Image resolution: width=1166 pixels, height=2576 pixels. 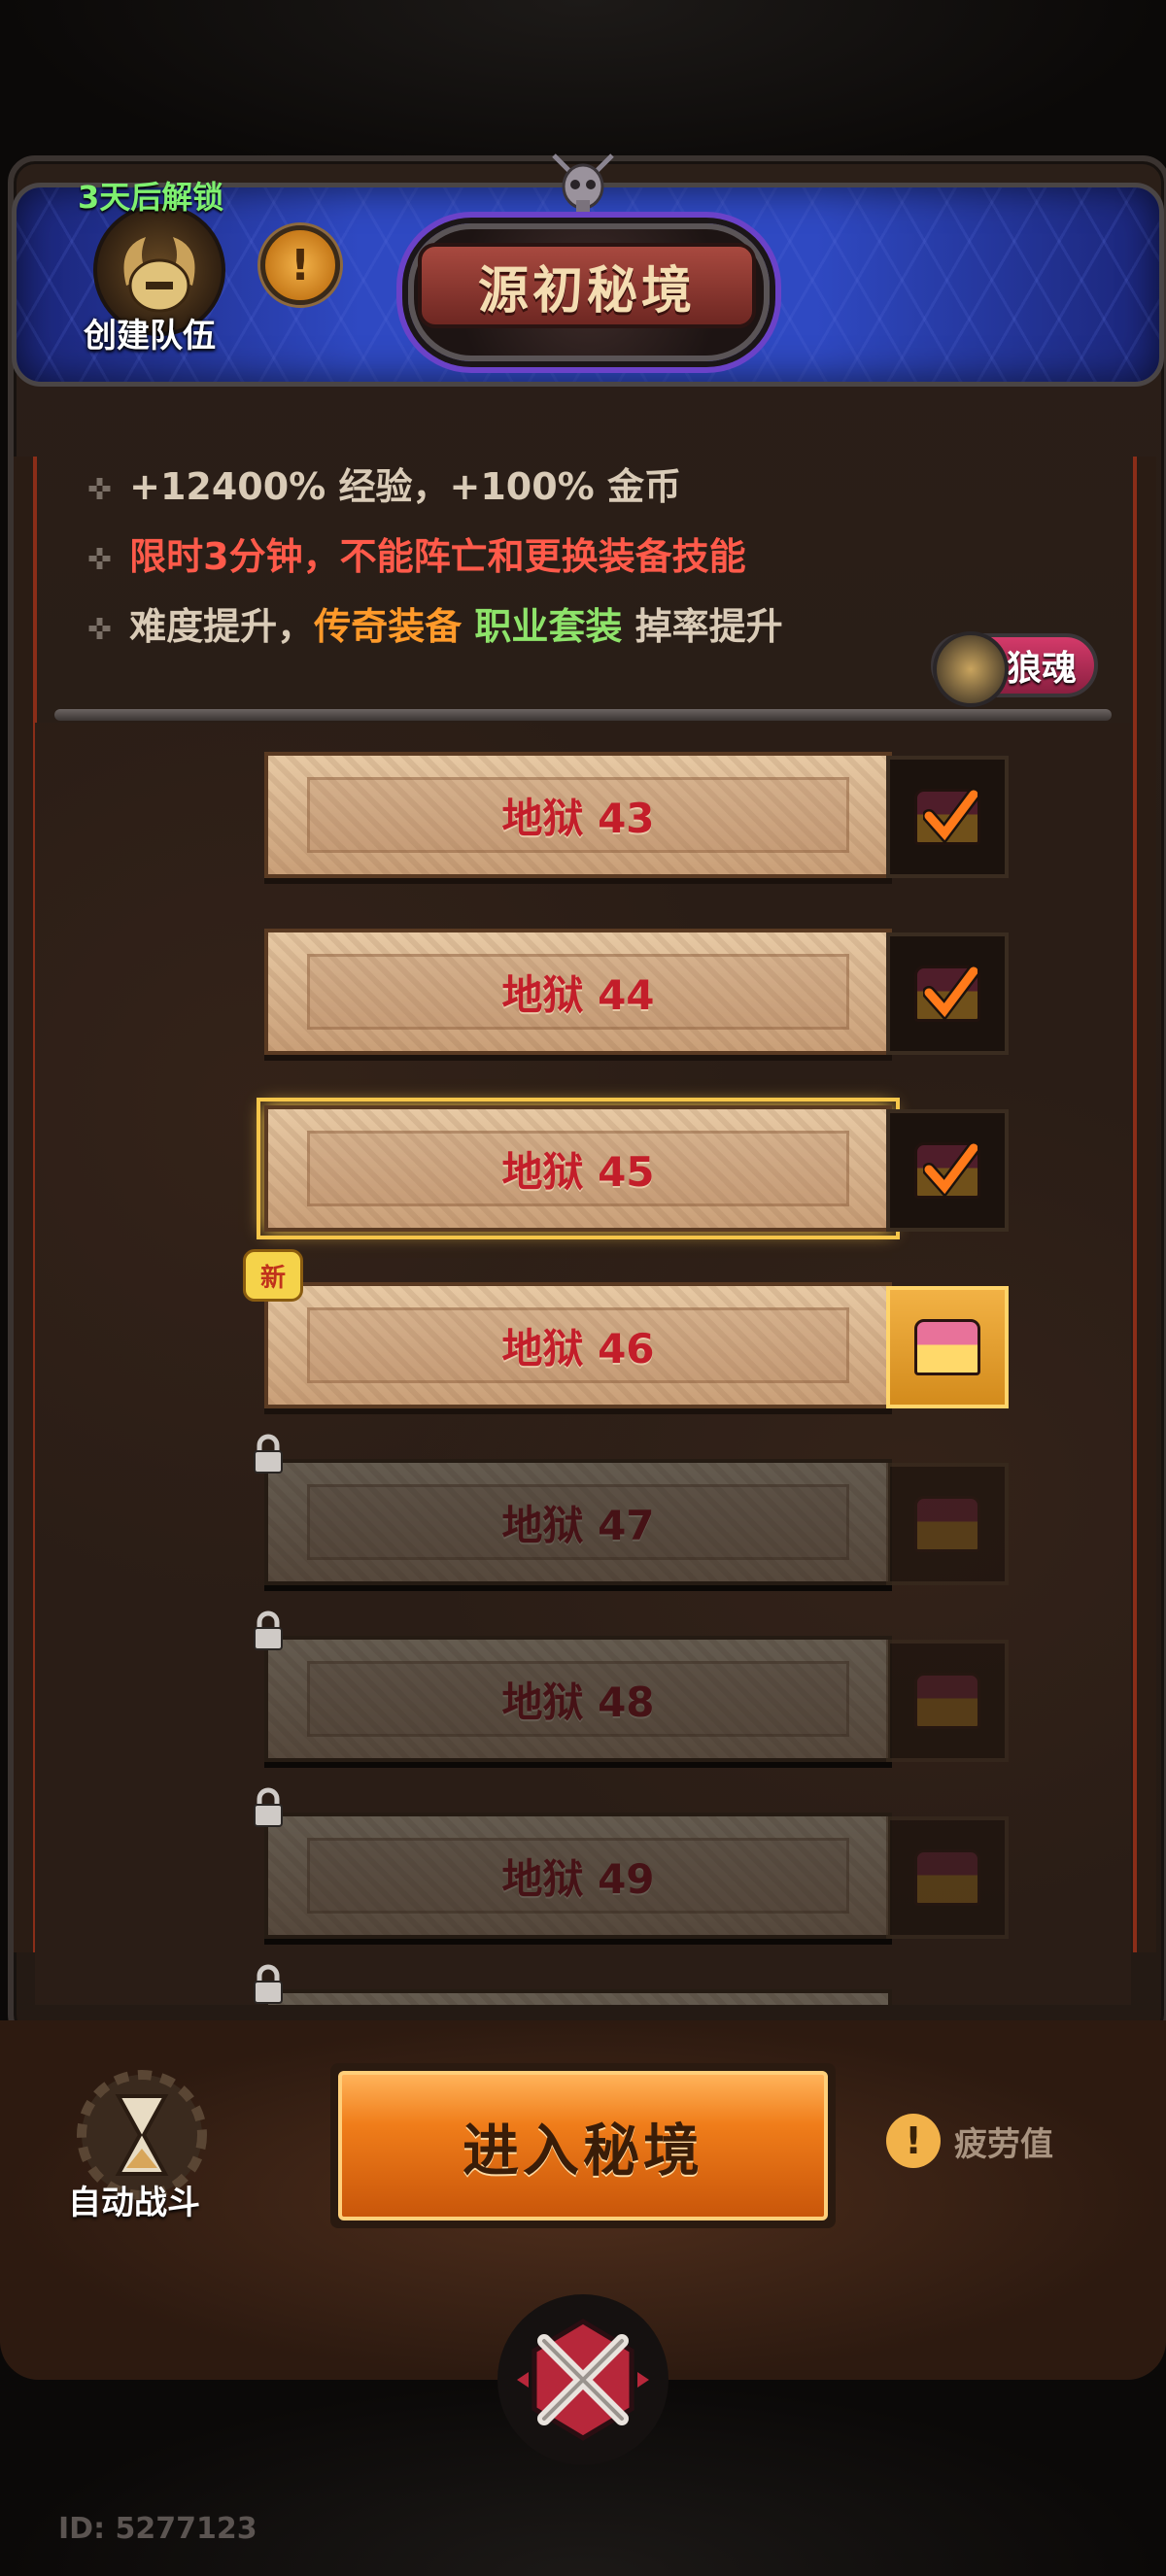 I want to click on rule-text-suffix: 掉率提升, so click(x=708, y=626).